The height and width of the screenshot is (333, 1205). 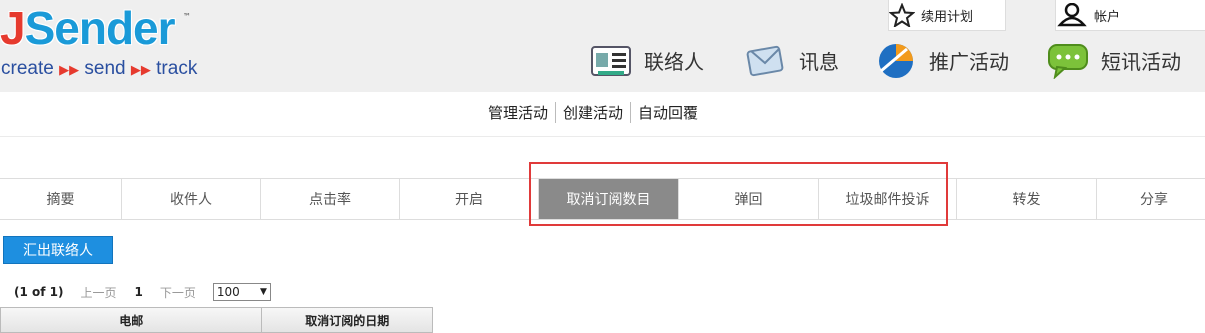 What do you see at coordinates (1068, 61) in the screenshot?
I see `sms-bubble-icon` at bounding box center [1068, 61].